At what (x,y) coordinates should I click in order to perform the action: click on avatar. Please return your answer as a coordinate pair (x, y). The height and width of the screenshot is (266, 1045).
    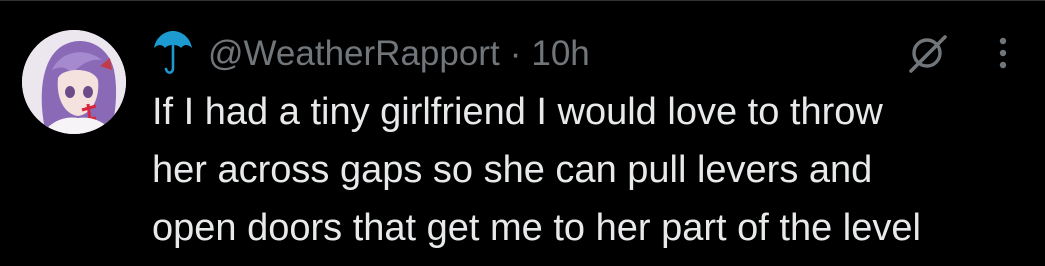
    Looking at the image, I should click on (74, 82).